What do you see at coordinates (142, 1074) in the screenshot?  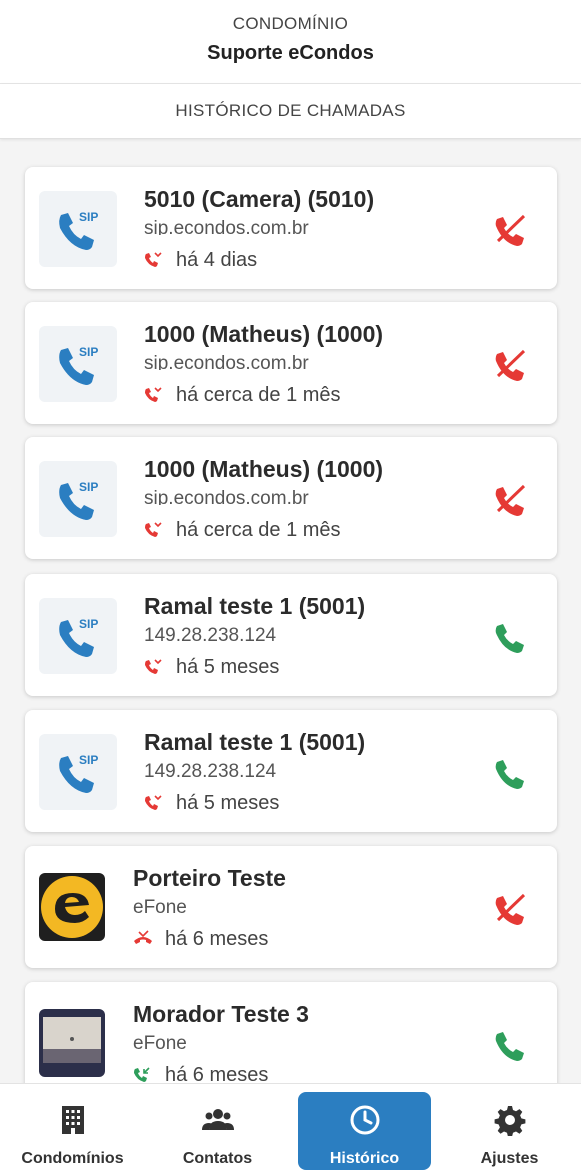 I see `incoming-call-small-icon` at bounding box center [142, 1074].